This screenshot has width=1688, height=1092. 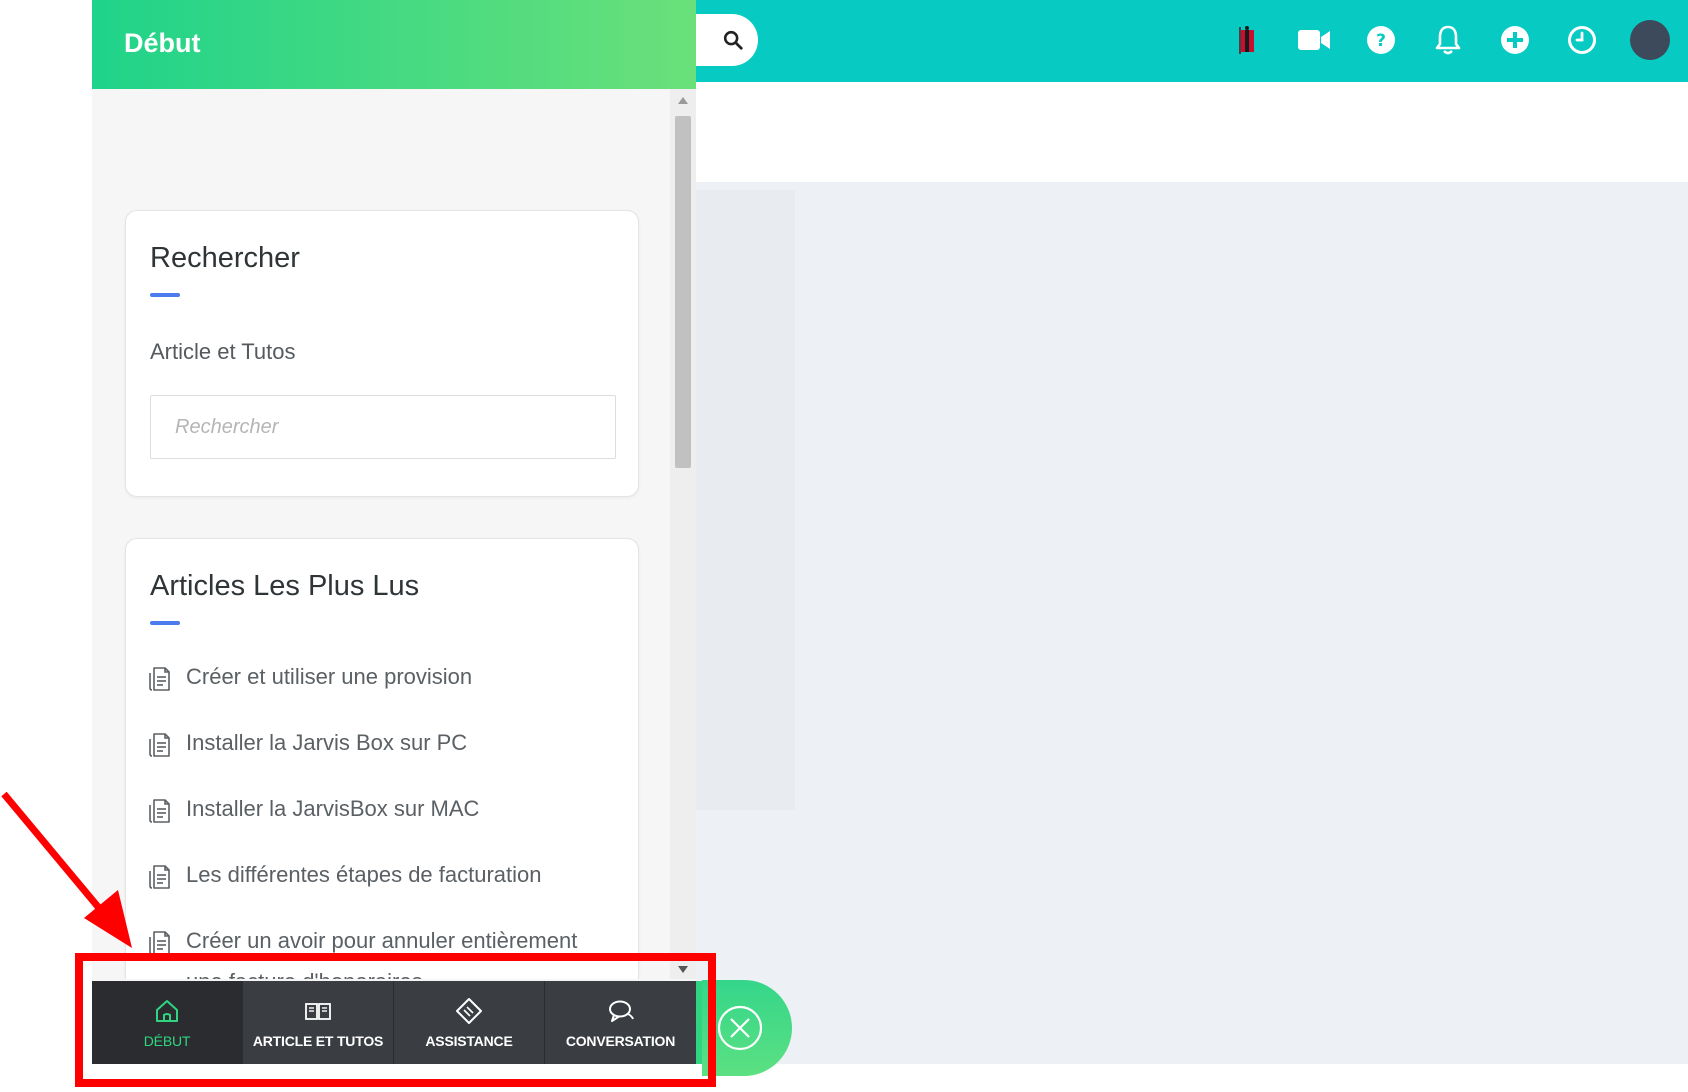 What do you see at coordinates (1650, 40) in the screenshot?
I see `avatar` at bounding box center [1650, 40].